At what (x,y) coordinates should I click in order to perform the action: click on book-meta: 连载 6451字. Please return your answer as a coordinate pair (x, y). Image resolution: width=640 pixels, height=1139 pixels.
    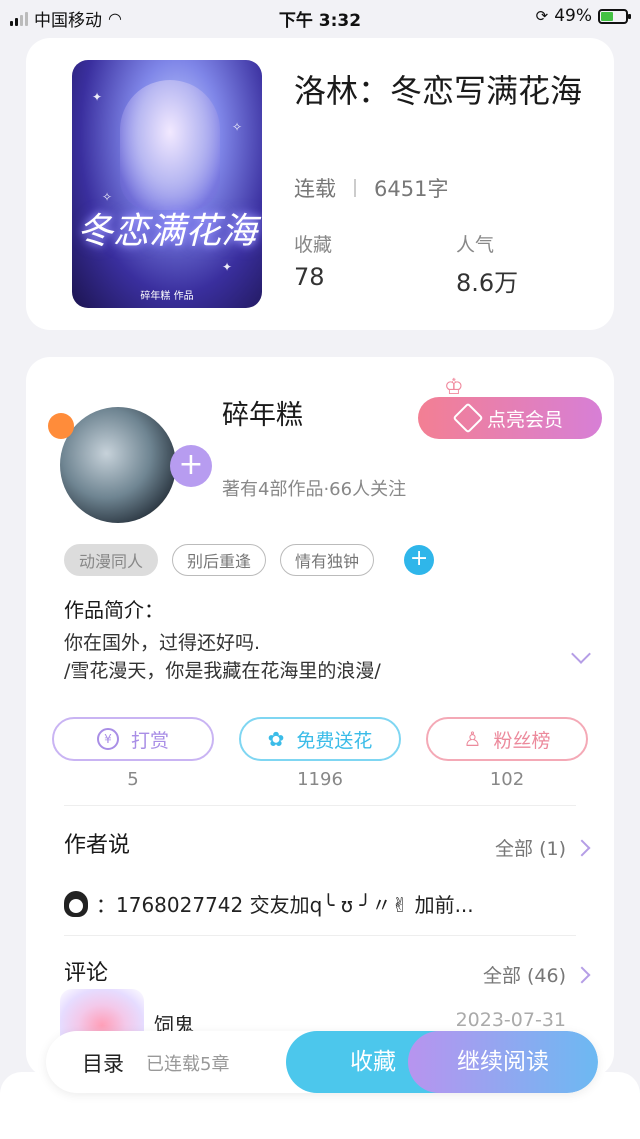
    Looking at the image, I should click on (371, 188).